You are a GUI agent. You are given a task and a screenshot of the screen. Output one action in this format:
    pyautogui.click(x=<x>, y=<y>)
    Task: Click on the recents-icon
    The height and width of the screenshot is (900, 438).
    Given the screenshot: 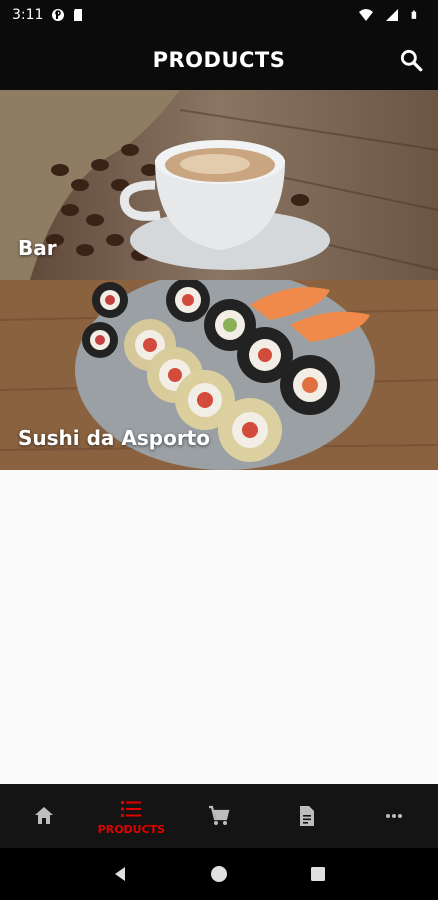 What is the action you would take?
    pyautogui.click(x=318, y=874)
    